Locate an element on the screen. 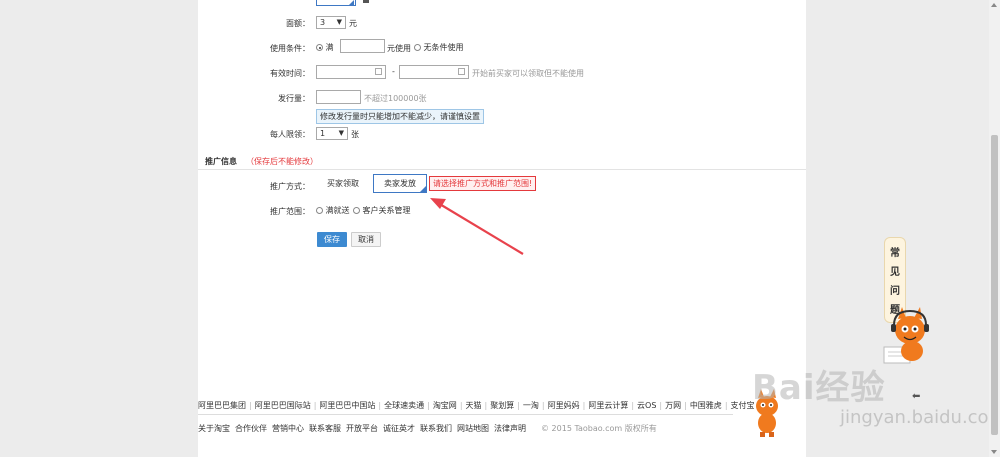 The width and height of the screenshot is (1000, 457). face-value-label: 面额： is located at coordinates (298, 23).